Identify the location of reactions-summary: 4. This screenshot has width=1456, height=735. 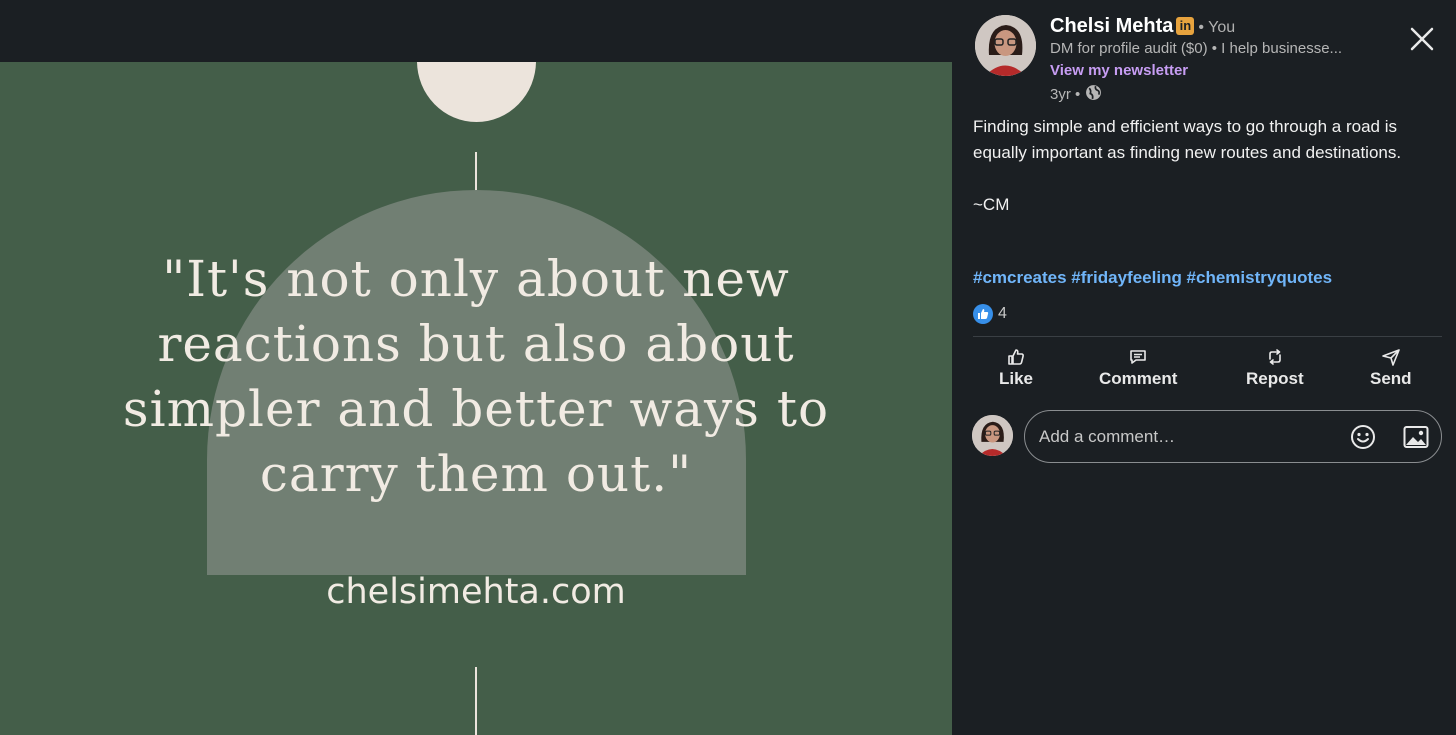
(990, 314).